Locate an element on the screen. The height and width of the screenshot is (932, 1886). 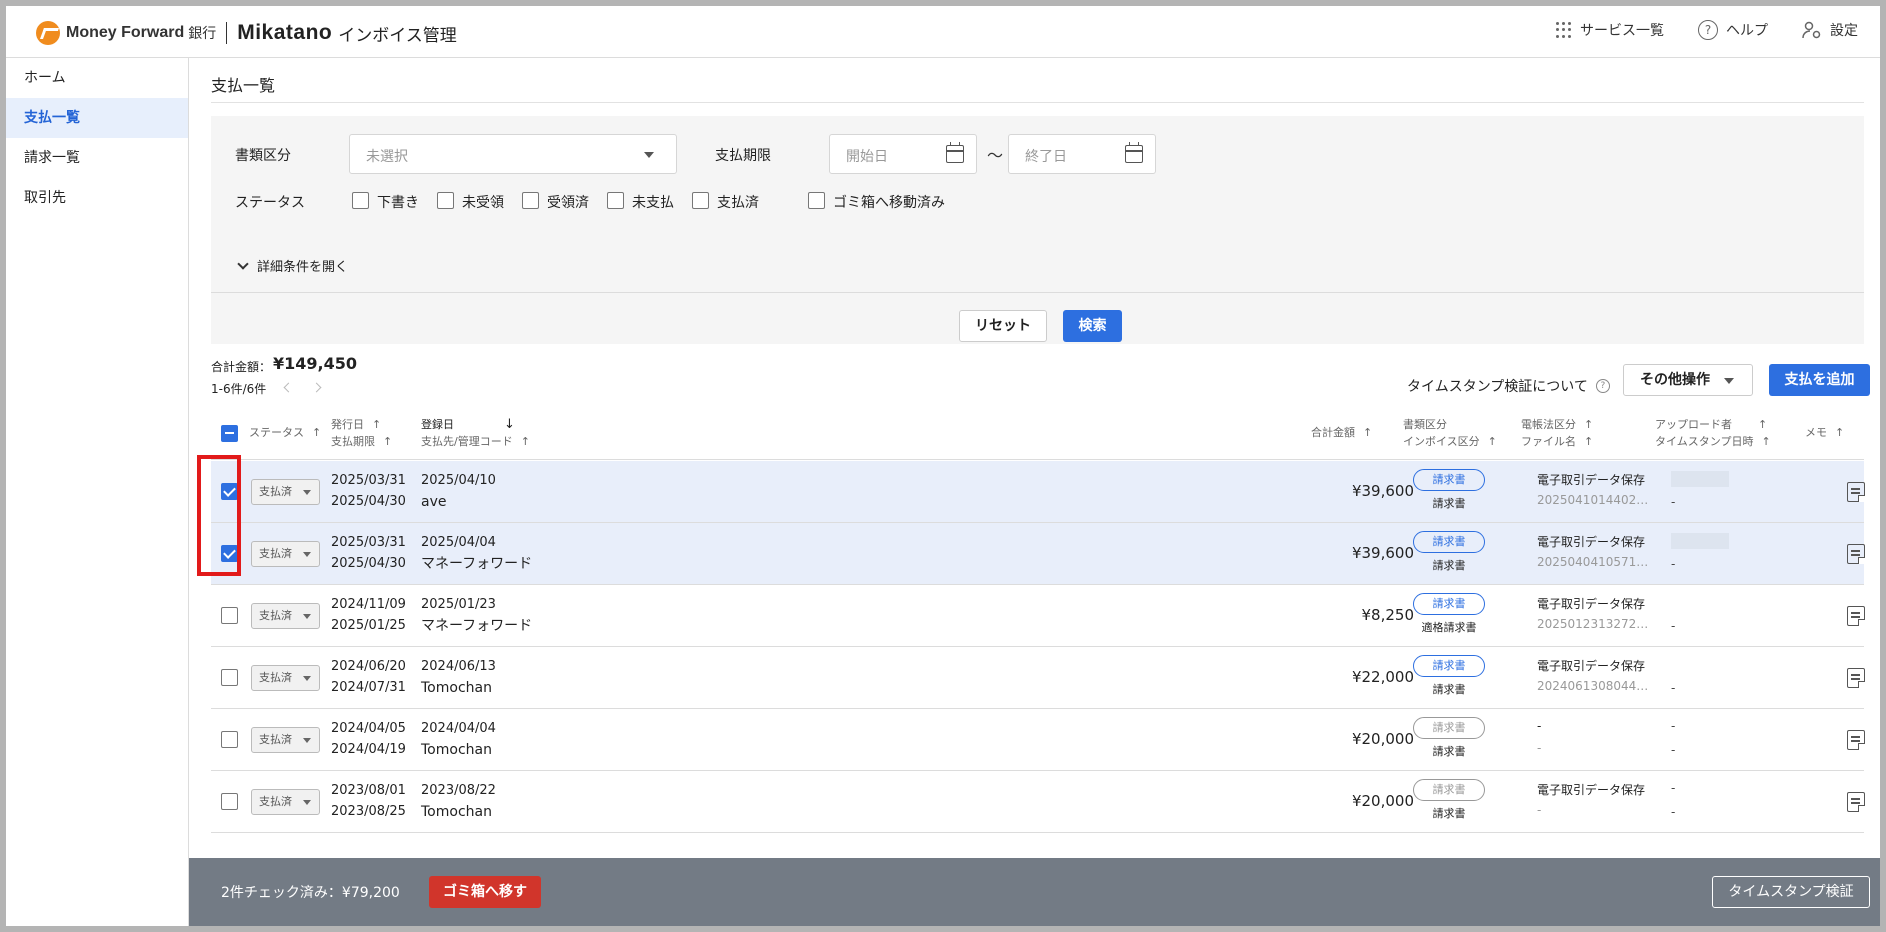
chevron-right-icon is located at coordinates (316, 387).